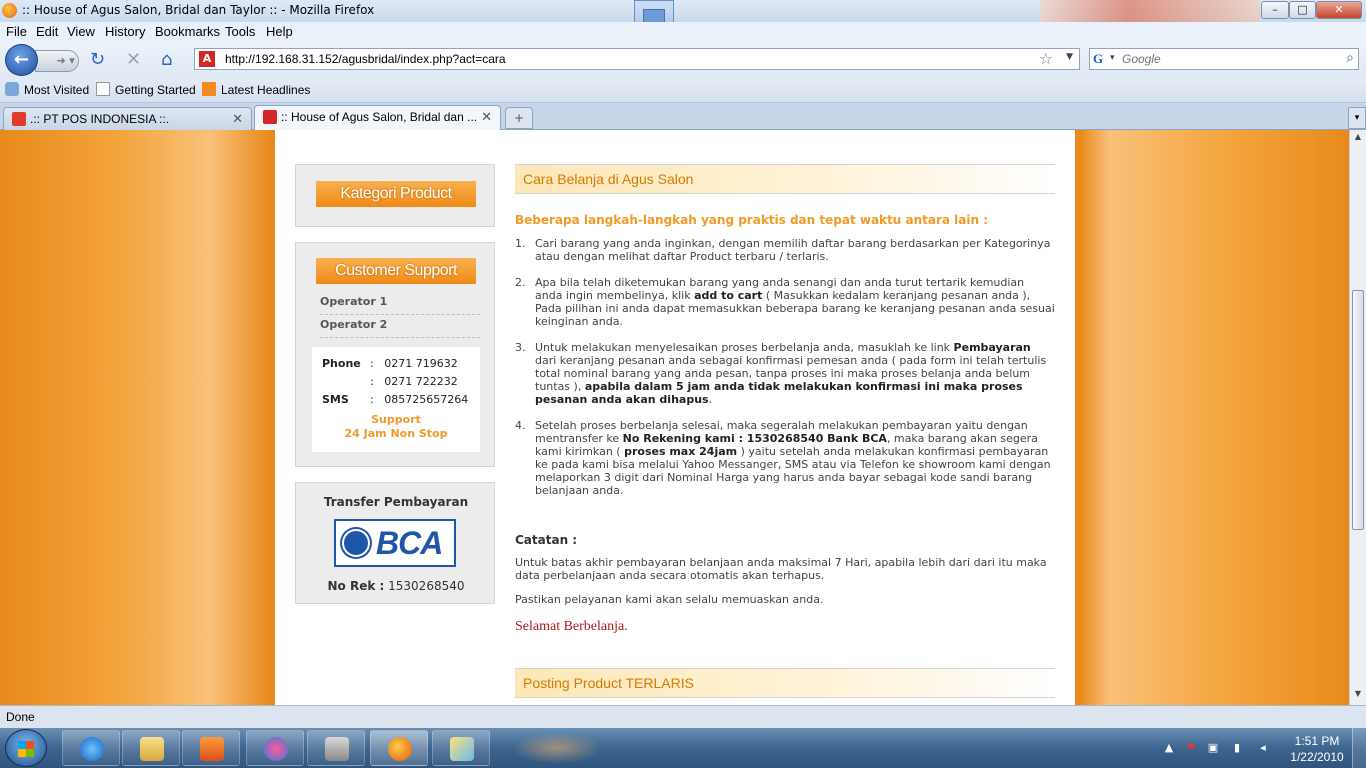  What do you see at coordinates (400, 305) in the screenshot?
I see `operator-1: Operator 1` at bounding box center [400, 305].